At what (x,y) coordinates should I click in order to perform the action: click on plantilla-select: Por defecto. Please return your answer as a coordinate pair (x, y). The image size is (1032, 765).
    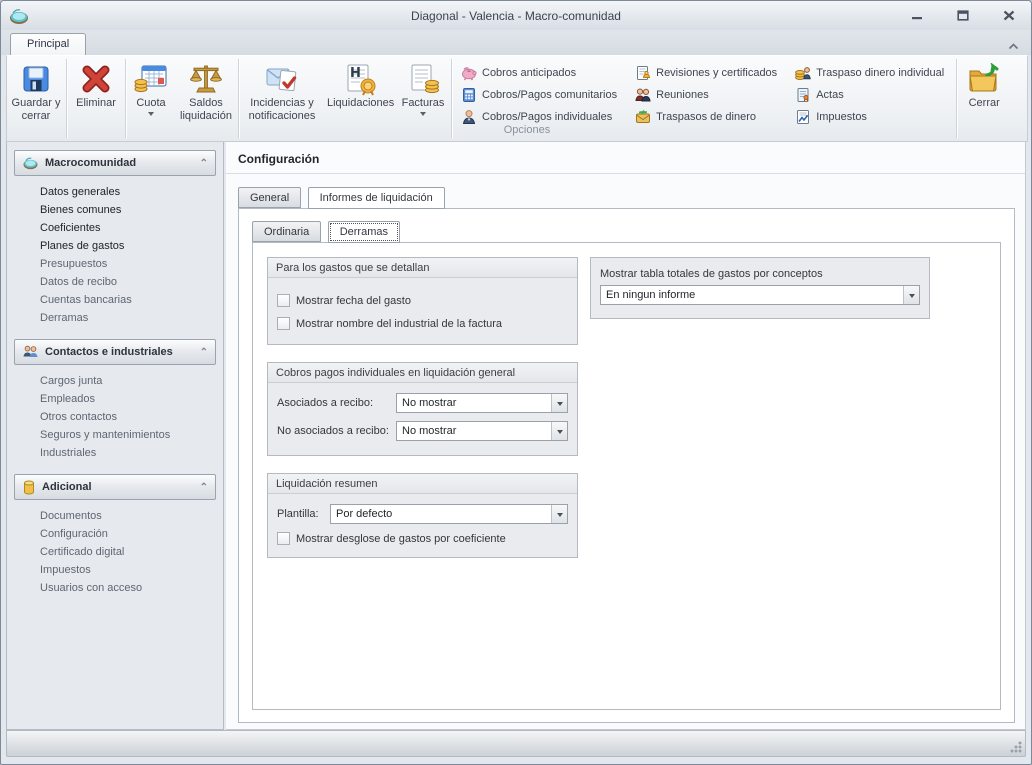
    Looking at the image, I should click on (449, 514).